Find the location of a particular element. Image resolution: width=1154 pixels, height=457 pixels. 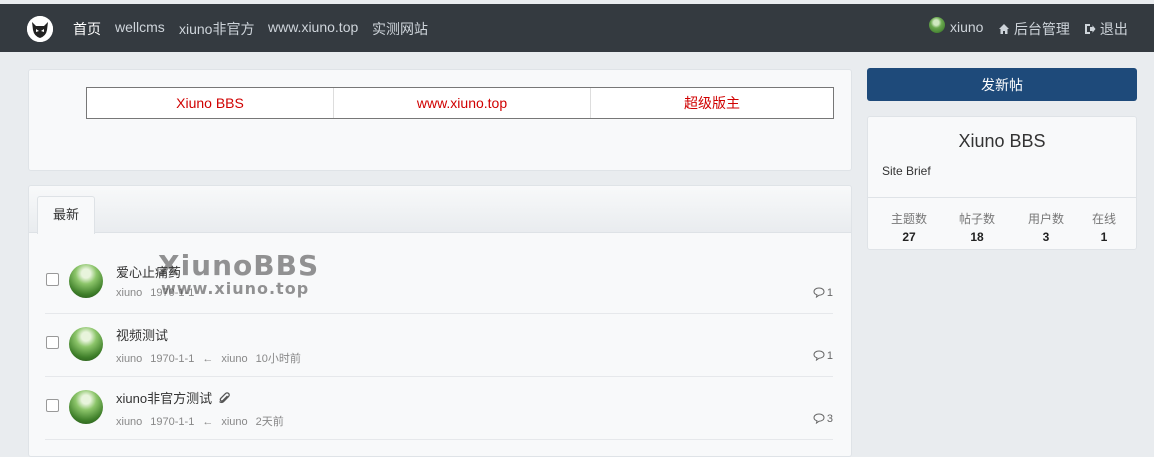

nav-admin: 后台管理 is located at coordinates (1034, 29).